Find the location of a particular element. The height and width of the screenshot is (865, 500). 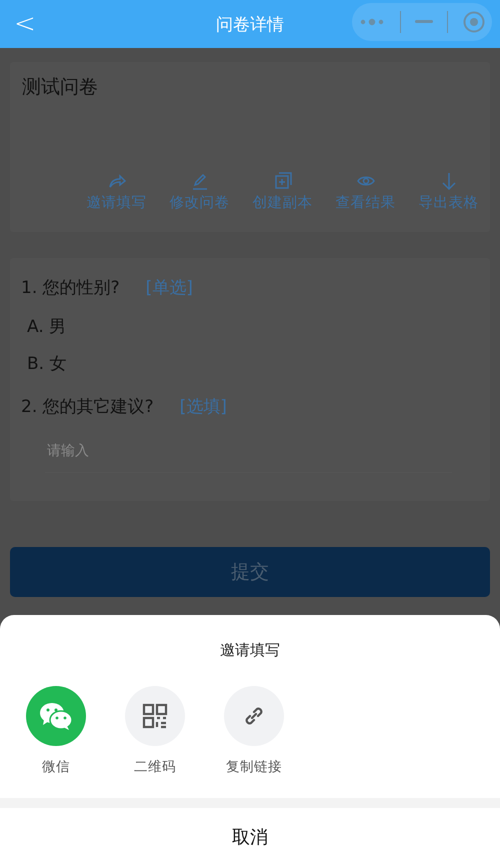

share-option-label: 微信 is located at coordinates (56, 767).